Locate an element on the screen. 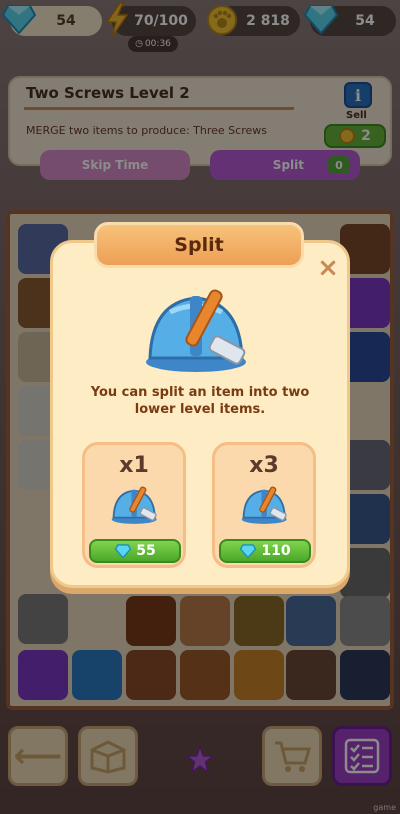  split-dialog-title: Split is located at coordinates (199, 245).